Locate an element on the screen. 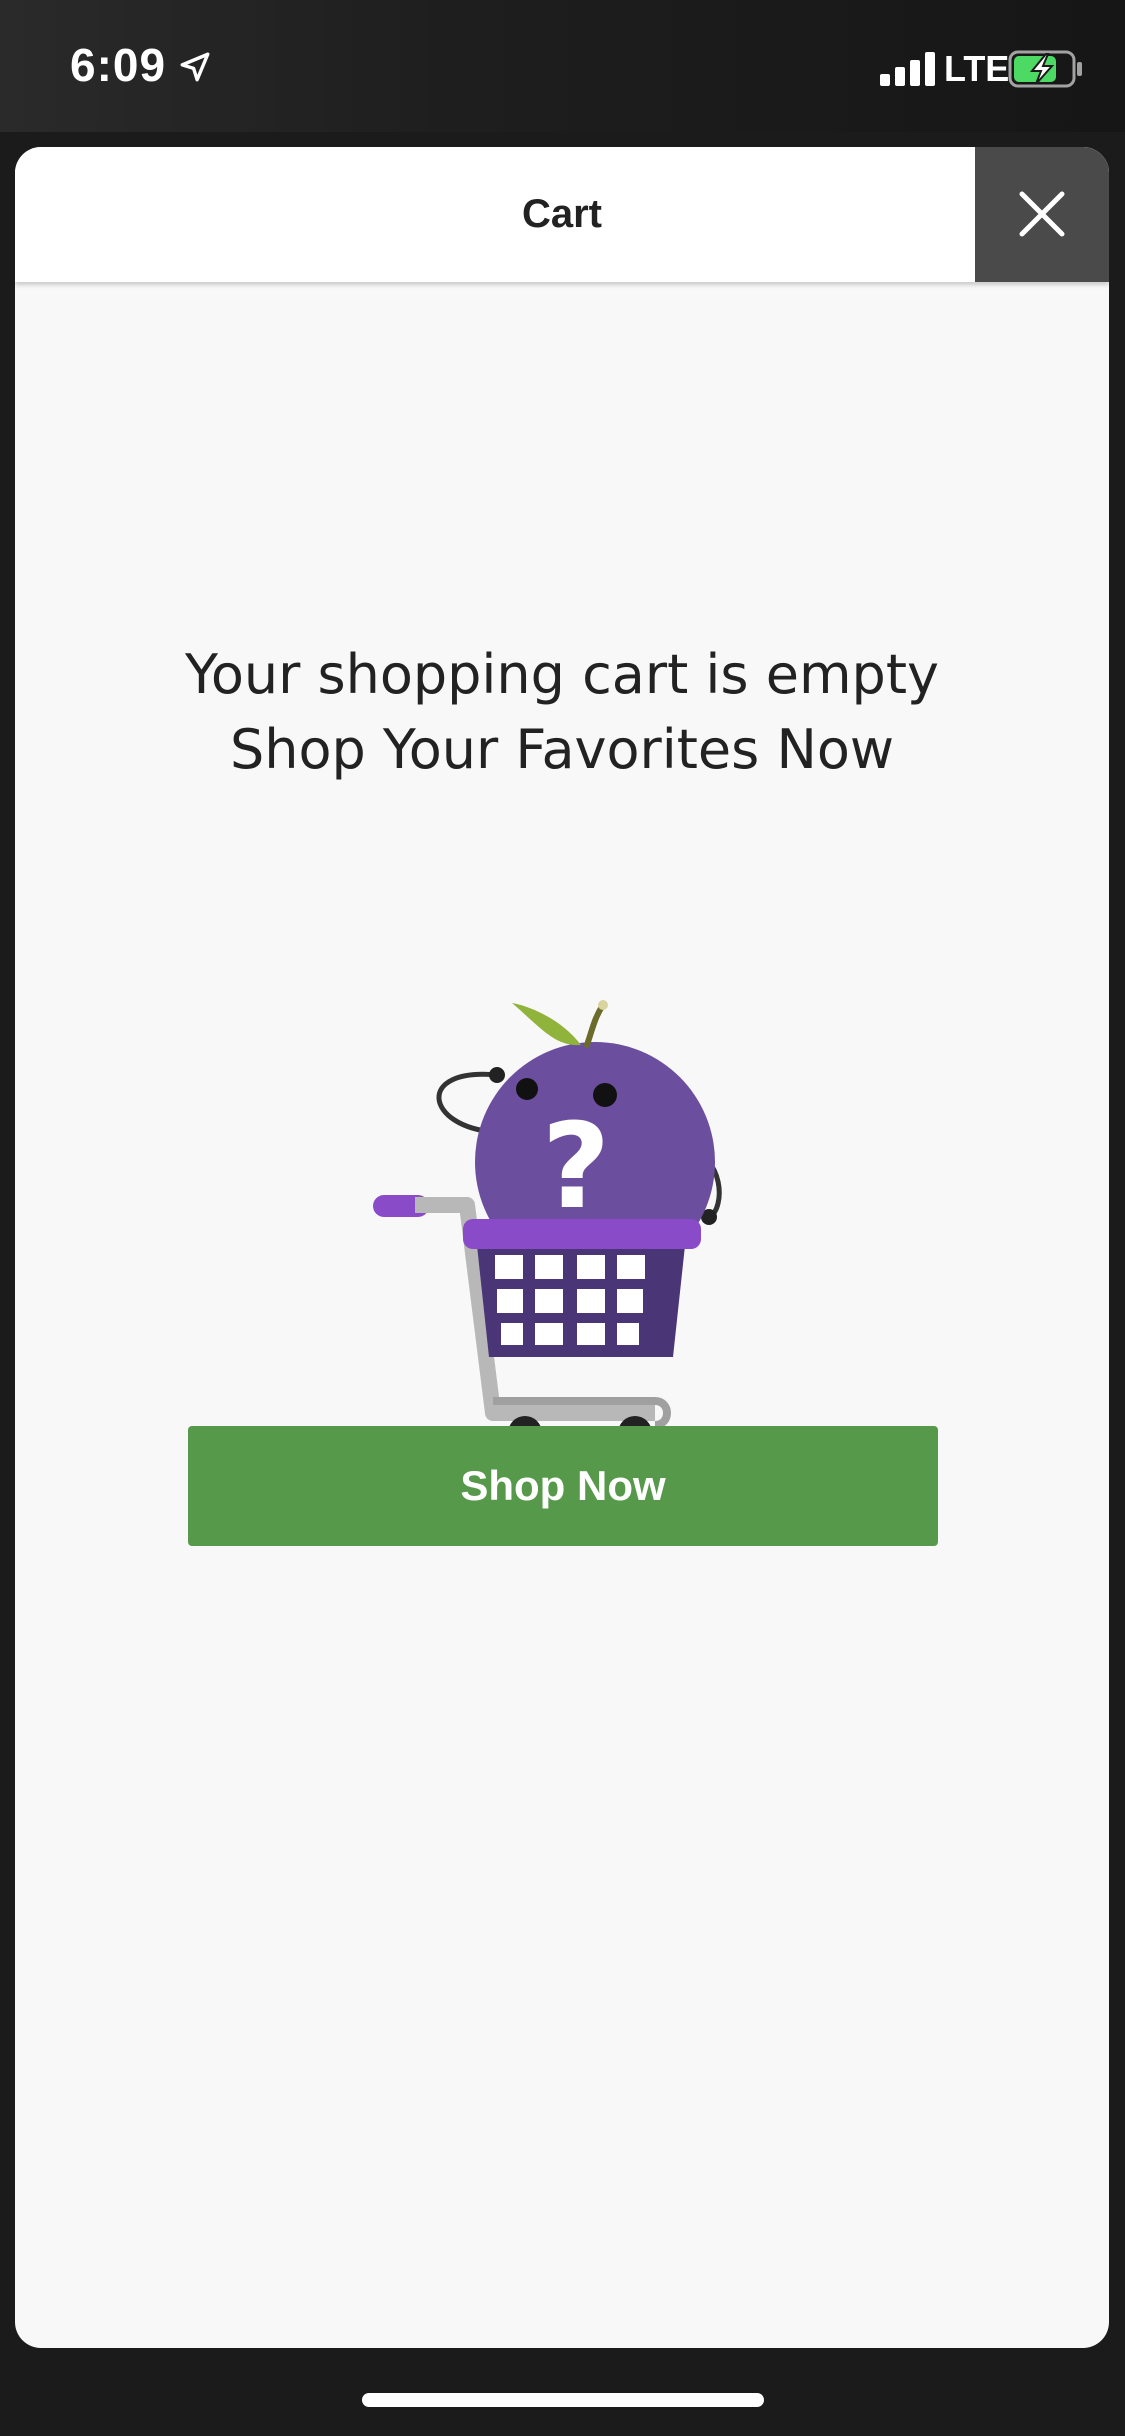 Image resolution: width=1125 pixels, height=2436 pixels. close-button is located at coordinates (1042, 214).